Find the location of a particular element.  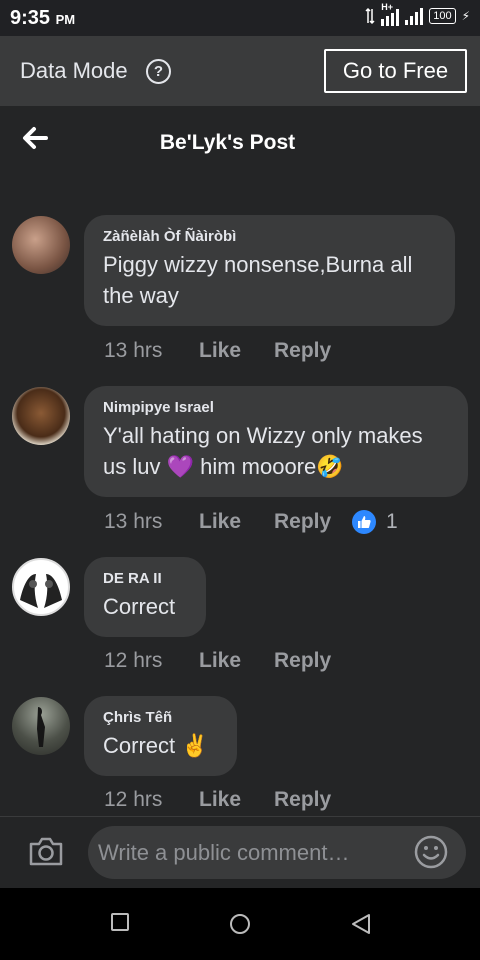

square-icon is located at coordinates (120, 924).